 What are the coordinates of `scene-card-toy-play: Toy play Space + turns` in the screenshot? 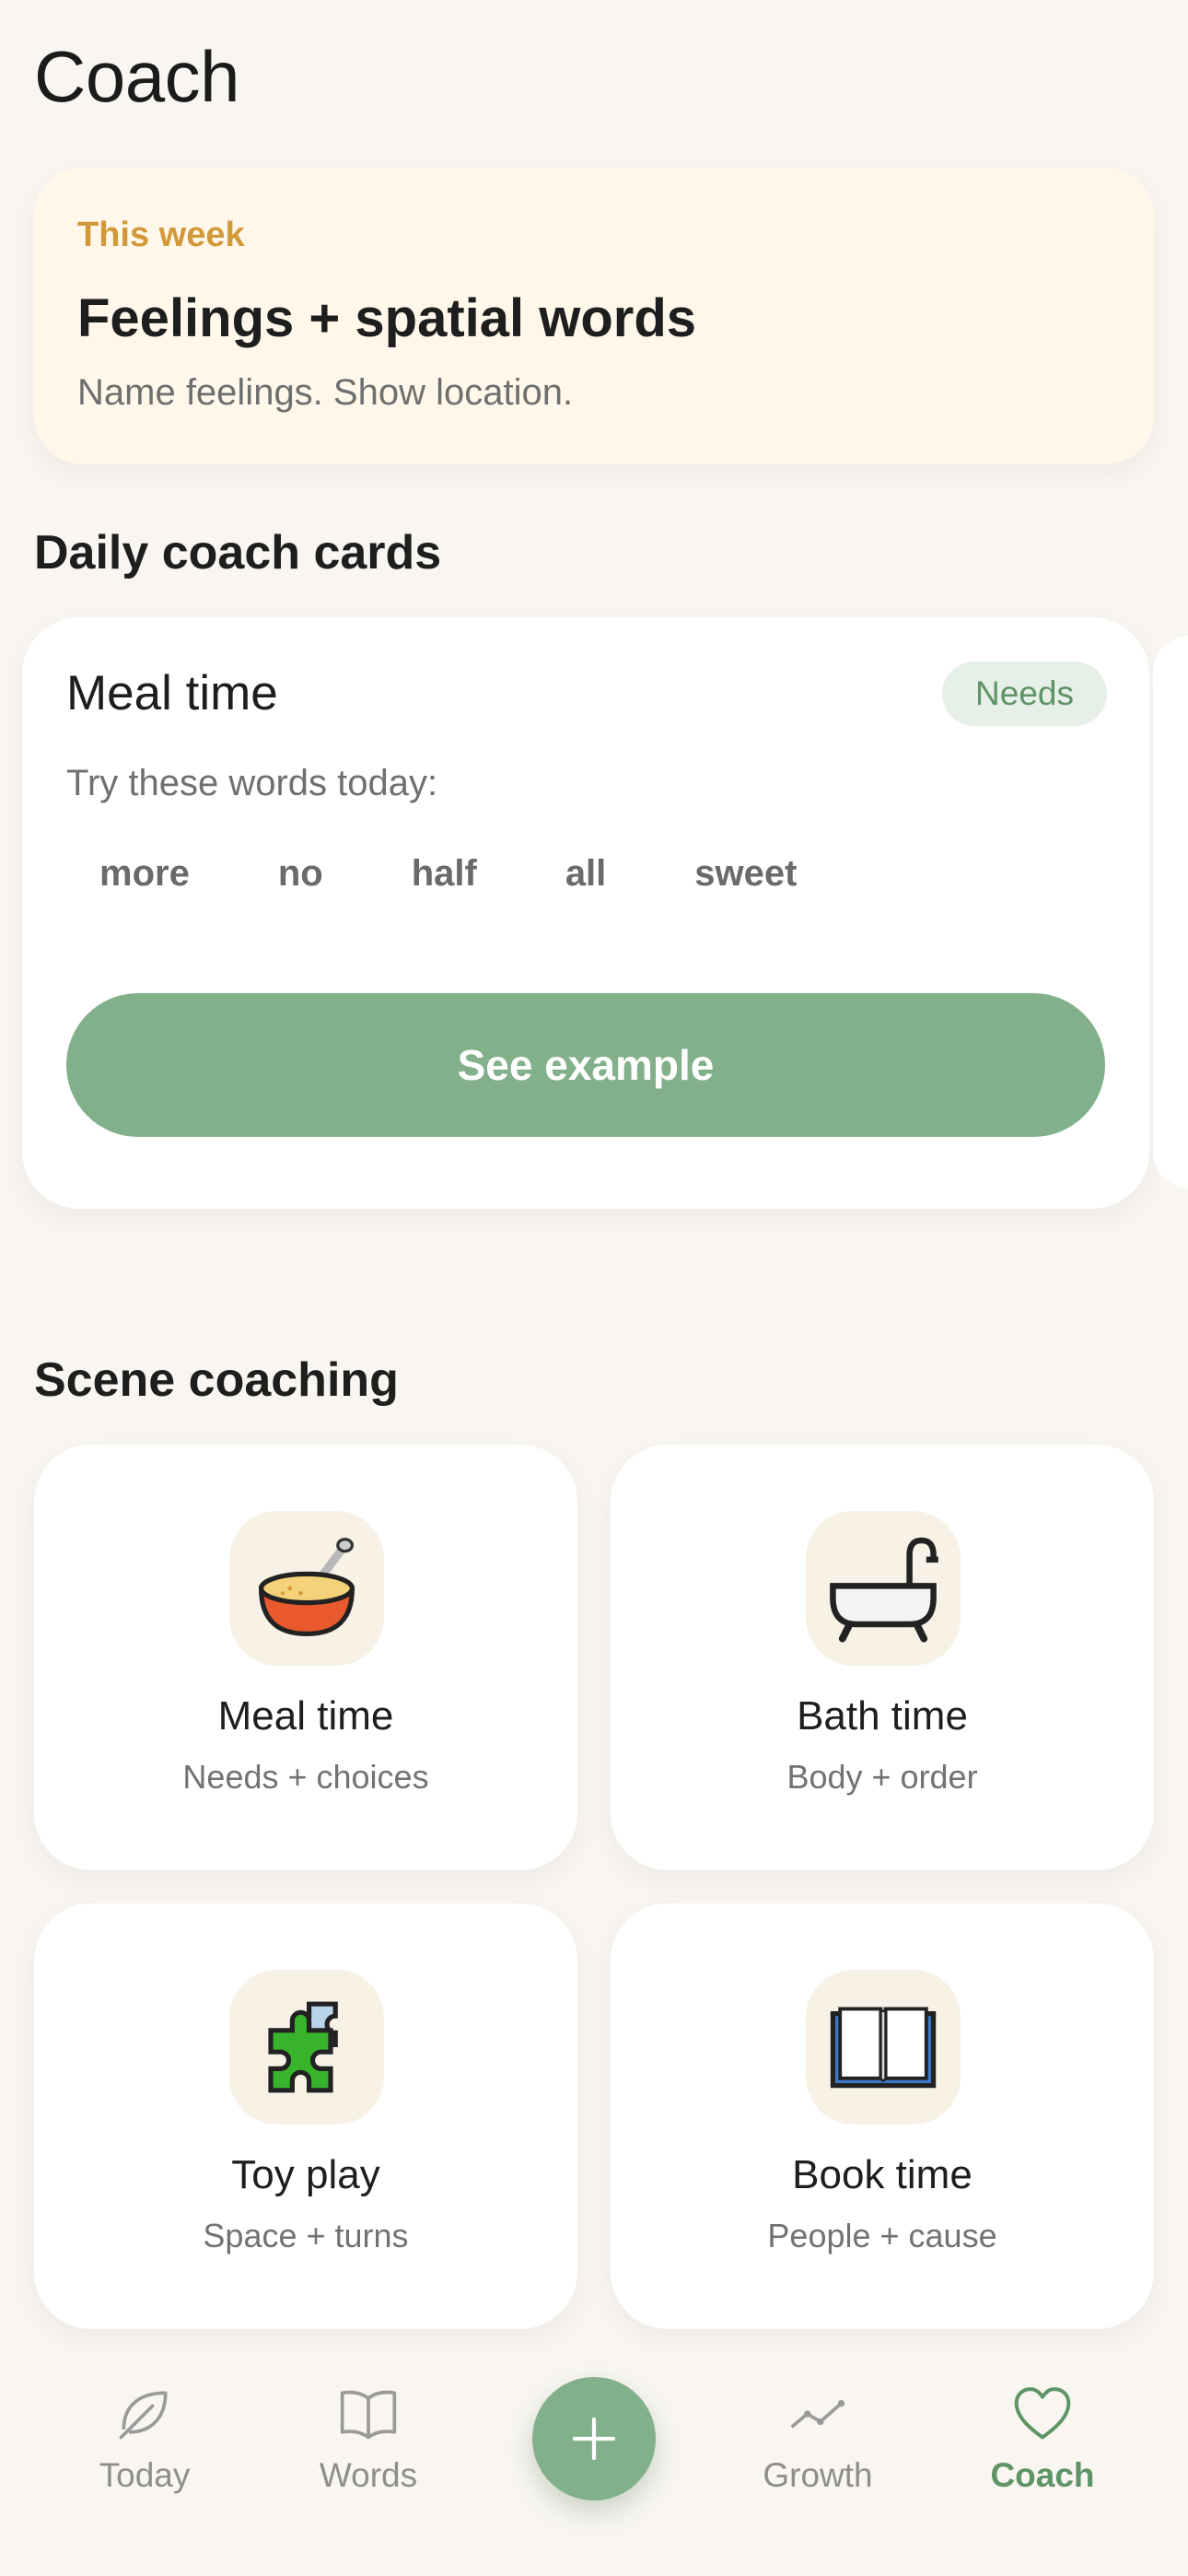 It's located at (305, 2116).